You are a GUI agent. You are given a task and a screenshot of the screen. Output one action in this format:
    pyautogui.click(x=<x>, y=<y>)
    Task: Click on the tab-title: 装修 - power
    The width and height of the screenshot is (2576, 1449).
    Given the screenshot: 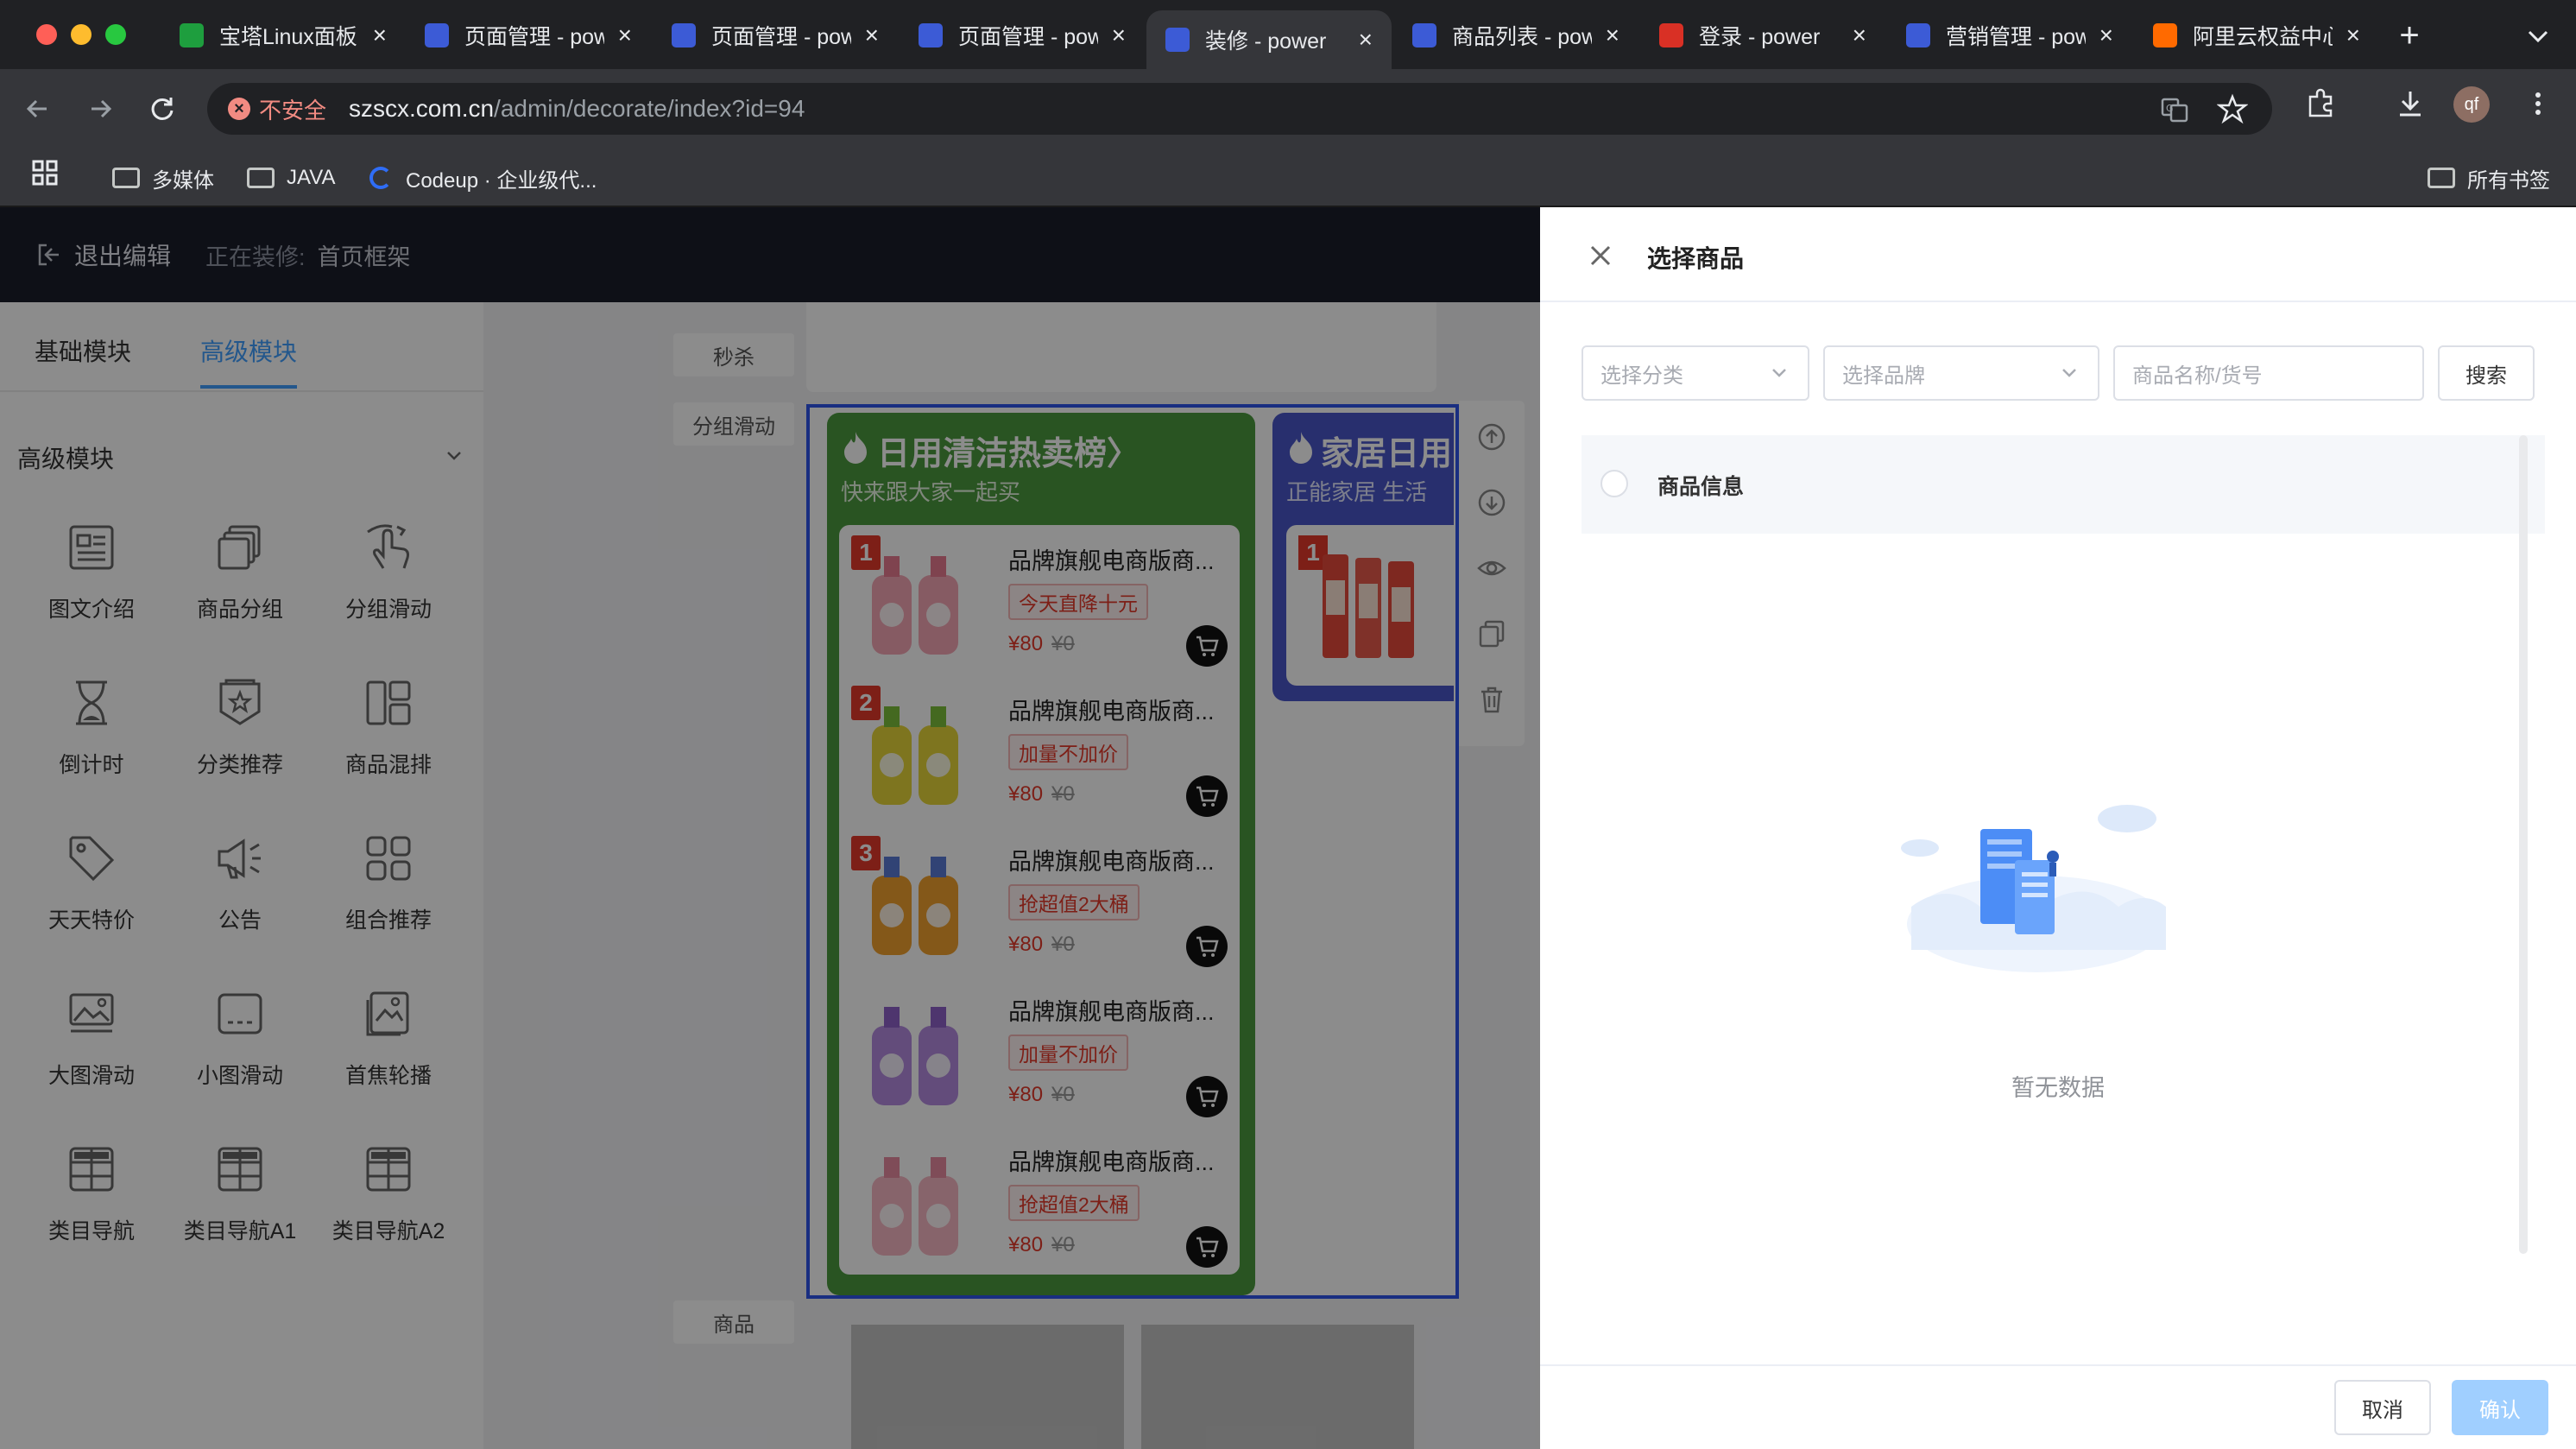 What is the action you would take?
    pyautogui.click(x=1266, y=41)
    